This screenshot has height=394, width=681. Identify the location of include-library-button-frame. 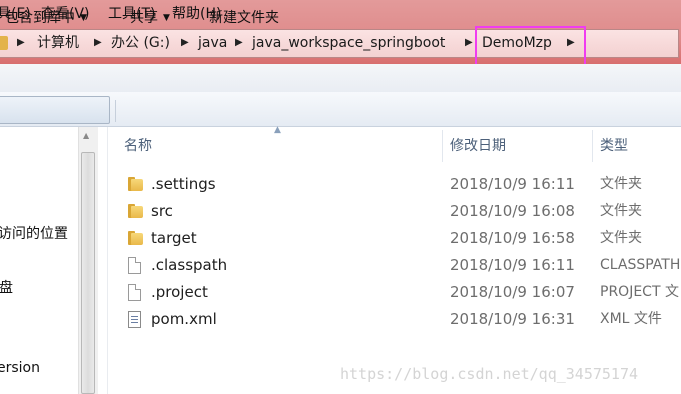
(55, 110).